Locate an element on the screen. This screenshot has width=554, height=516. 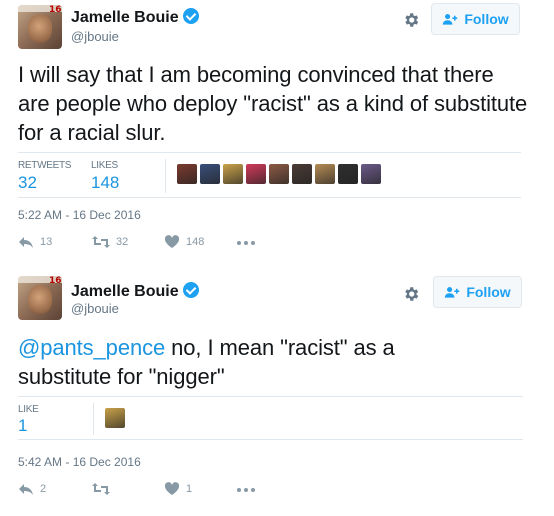
retweets-count: 32 is located at coordinates (27, 183).